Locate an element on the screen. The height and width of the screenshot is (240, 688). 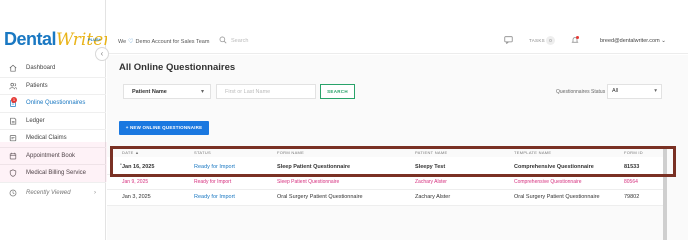
filter-type-value: Patient Name is located at coordinates (149, 91).